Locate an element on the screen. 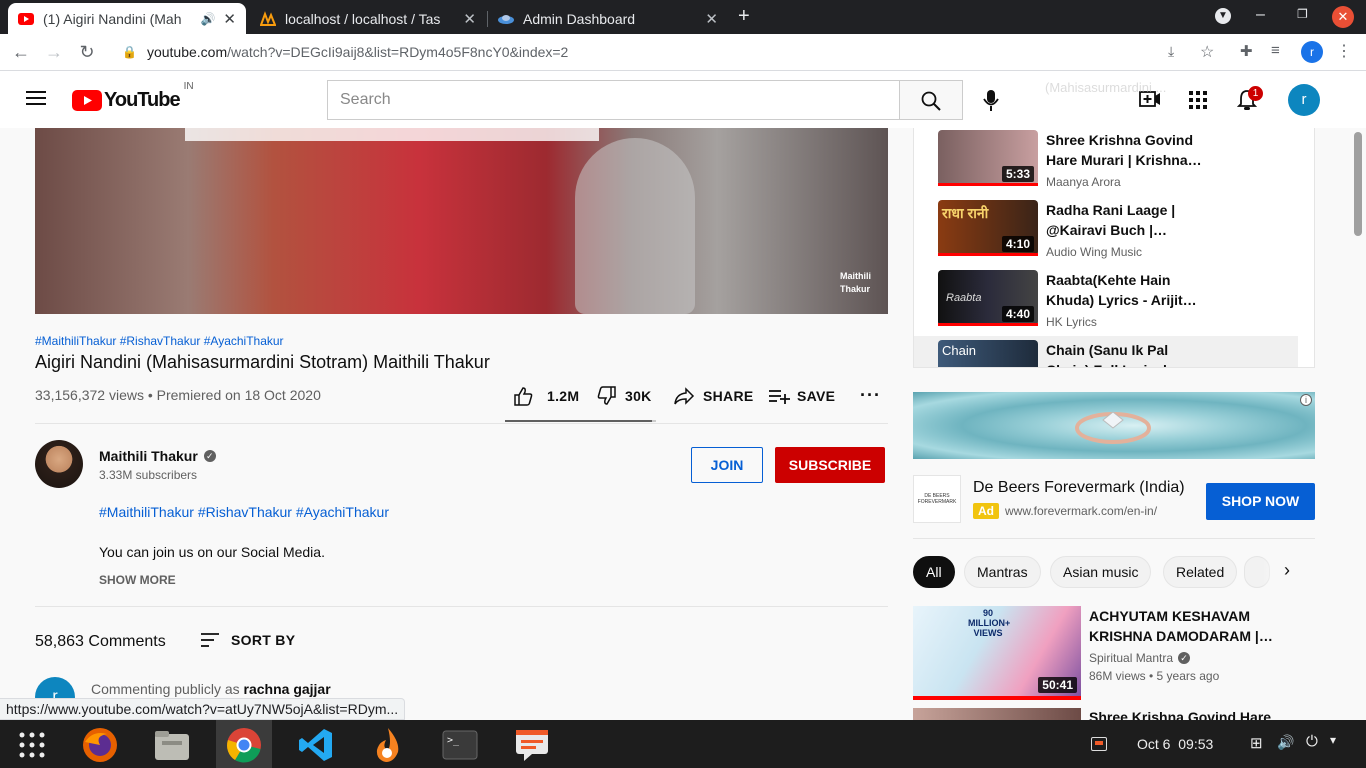  recommended-thumbnail is located at coordinates (997, 714).